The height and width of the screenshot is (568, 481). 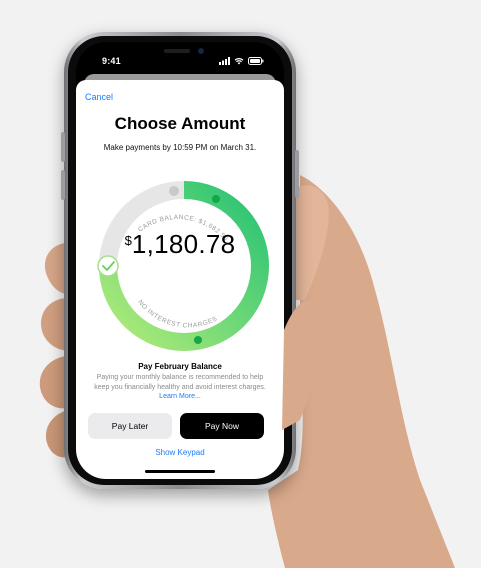 I want to click on thumb-overlay, so click(x=302, y=364).